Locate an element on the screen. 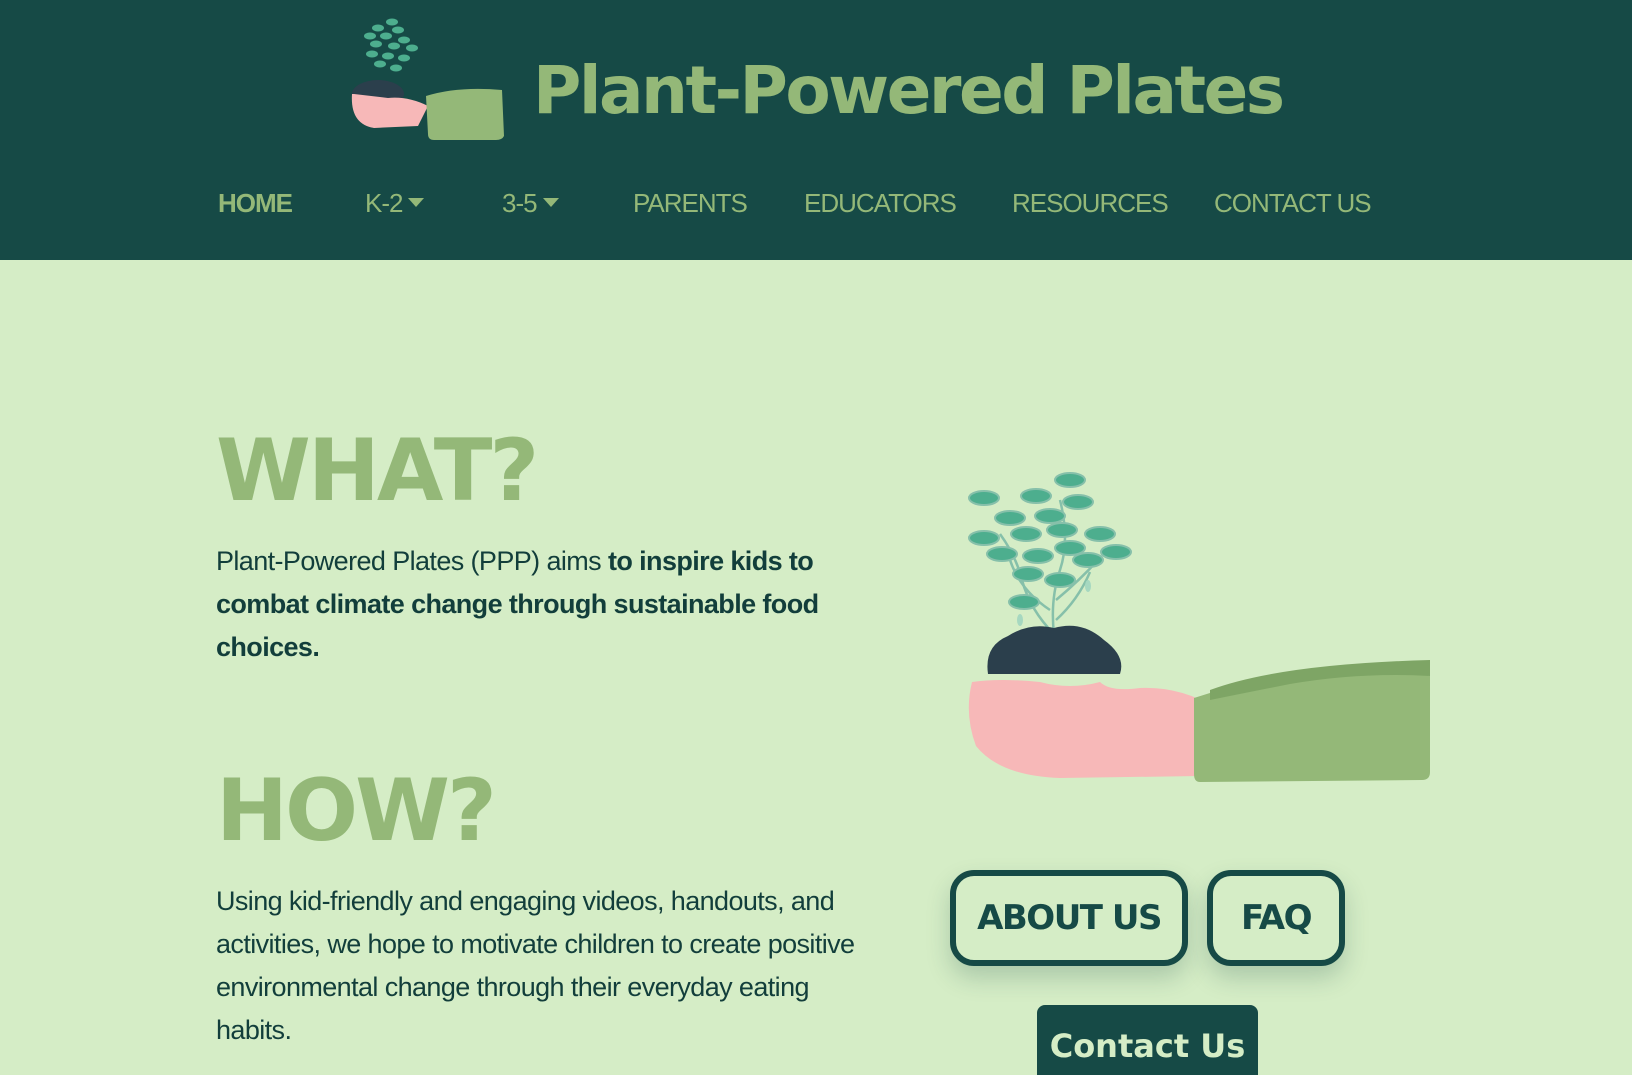 The image size is (1632, 1075). nav-item-educators: EDUCATORS is located at coordinates (880, 203).